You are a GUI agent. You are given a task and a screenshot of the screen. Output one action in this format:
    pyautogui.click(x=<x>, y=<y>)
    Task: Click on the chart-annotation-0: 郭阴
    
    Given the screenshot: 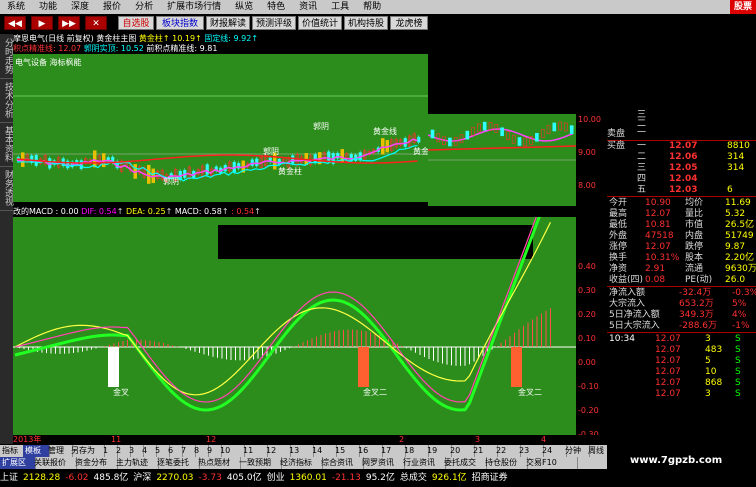 What is the action you would take?
    pyautogui.click(x=271, y=151)
    